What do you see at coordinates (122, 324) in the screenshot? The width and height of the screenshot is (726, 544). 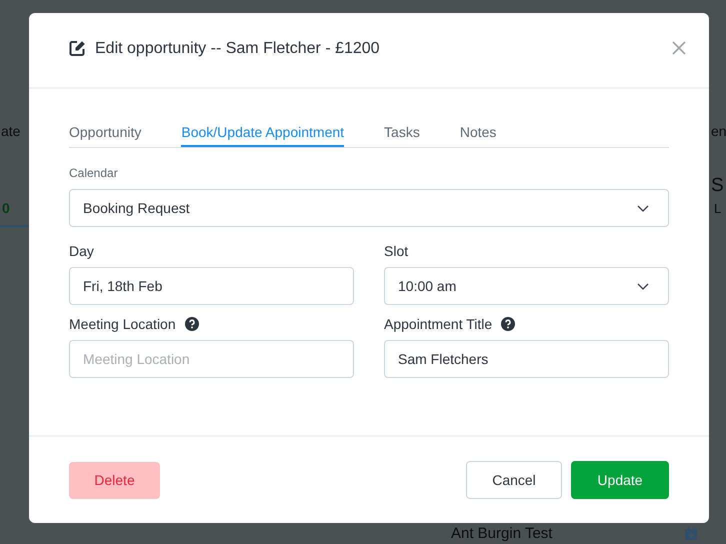 I see `field-label: Meeting Location` at bounding box center [122, 324].